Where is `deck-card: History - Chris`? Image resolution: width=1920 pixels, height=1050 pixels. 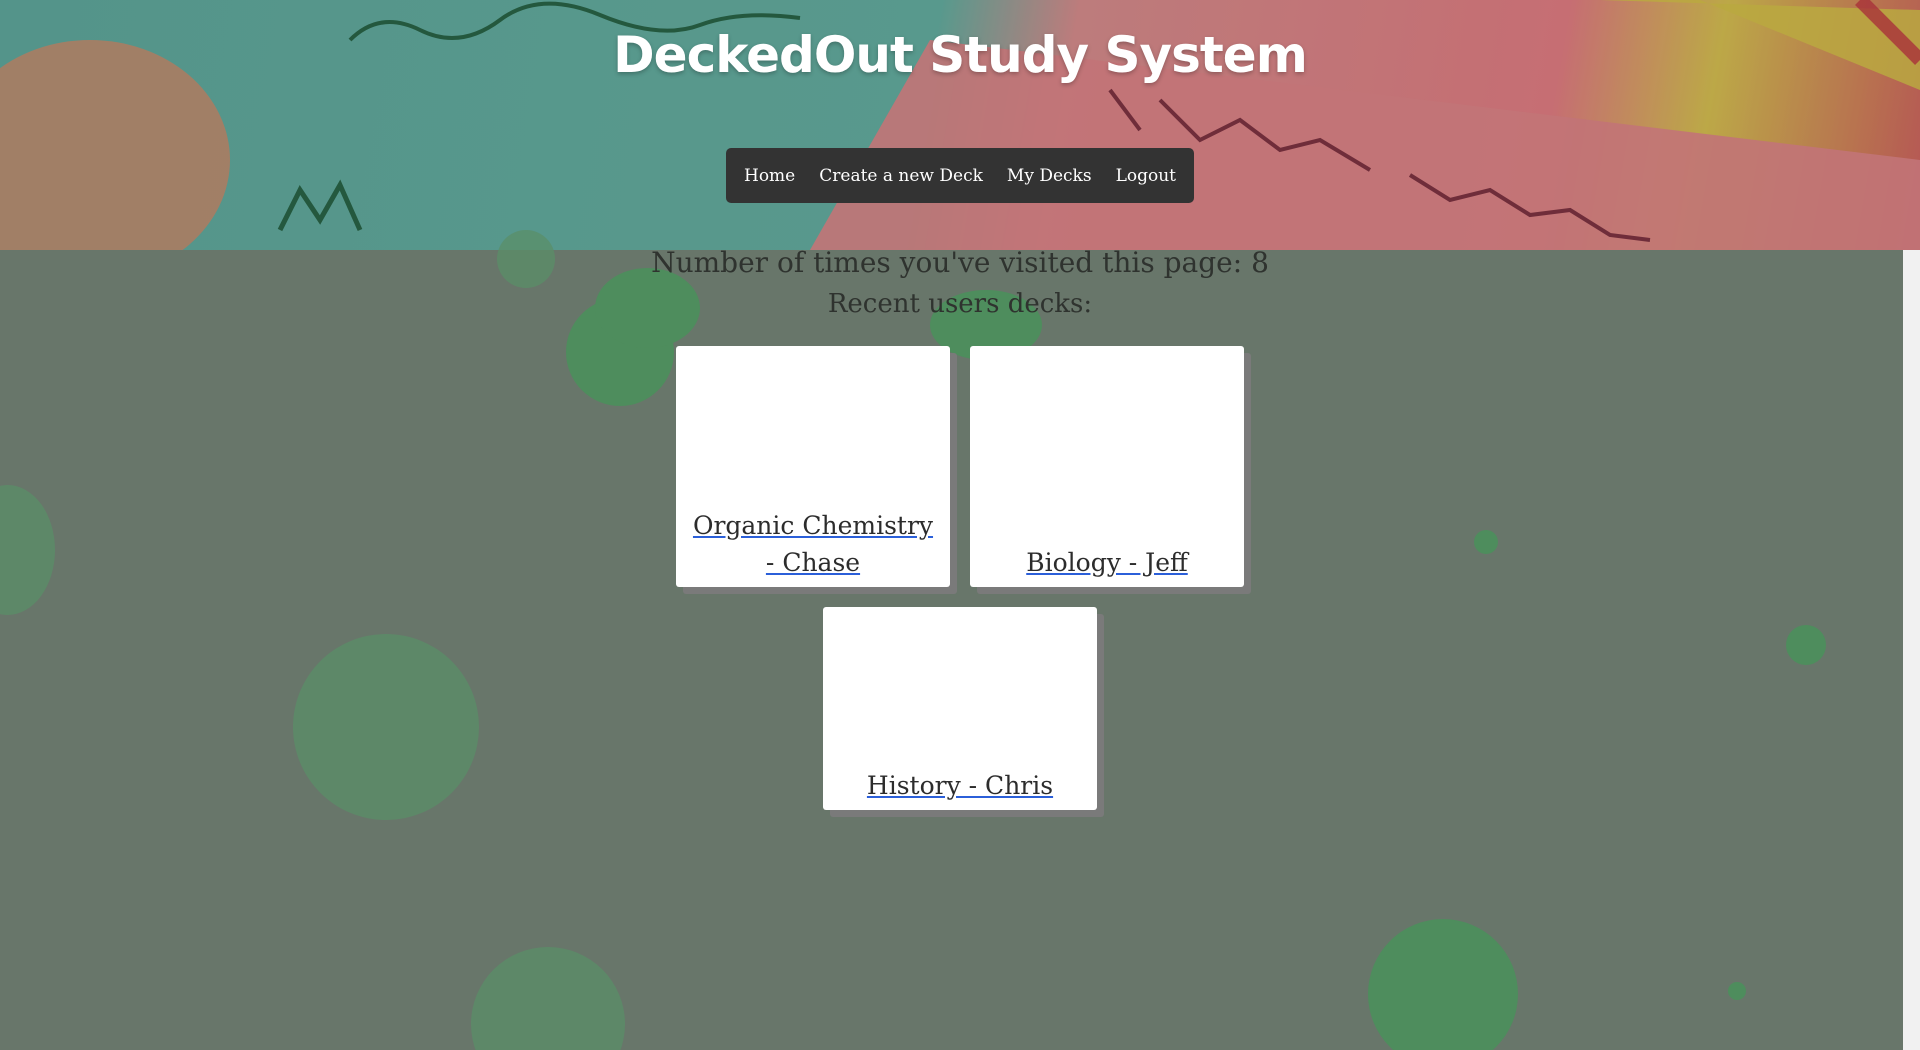 deck-card: History - Chris is located at coordinates (960, 708).